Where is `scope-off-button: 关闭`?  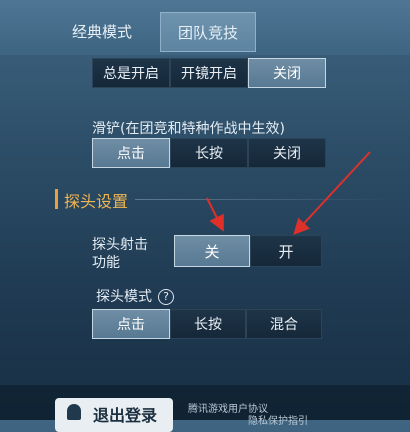
scope-off-button: 关闭 is located at coordinates (287, 73).